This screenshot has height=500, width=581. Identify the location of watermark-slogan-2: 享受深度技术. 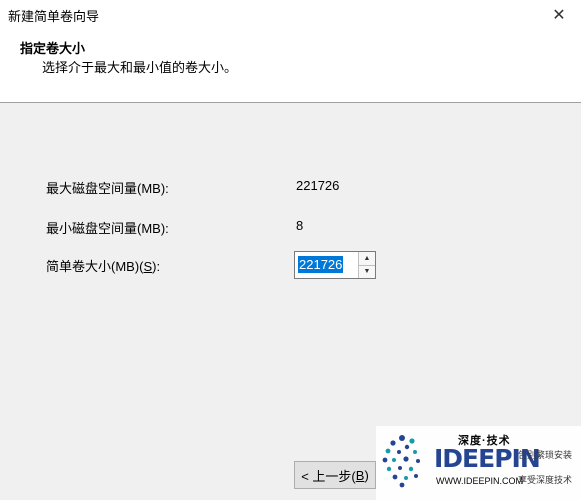
(545, 480).